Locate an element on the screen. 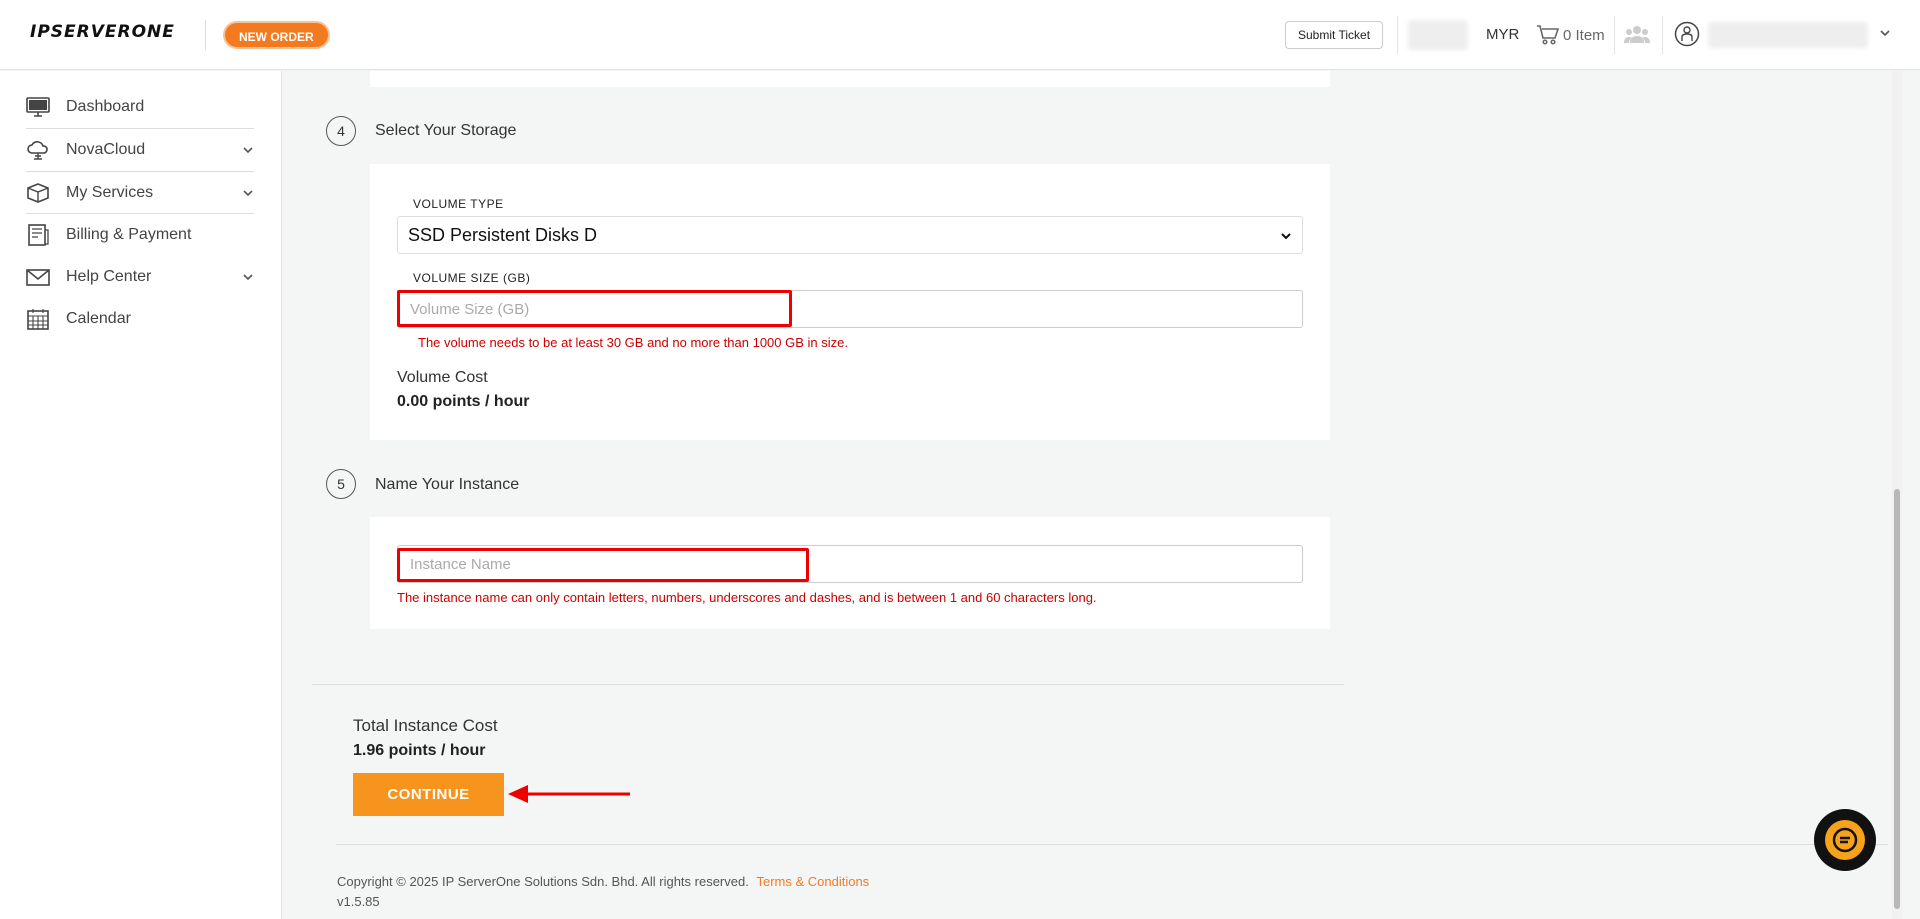  sidebar-item-billing-payment: Billing & Payment is located at coordinates (140, 235).